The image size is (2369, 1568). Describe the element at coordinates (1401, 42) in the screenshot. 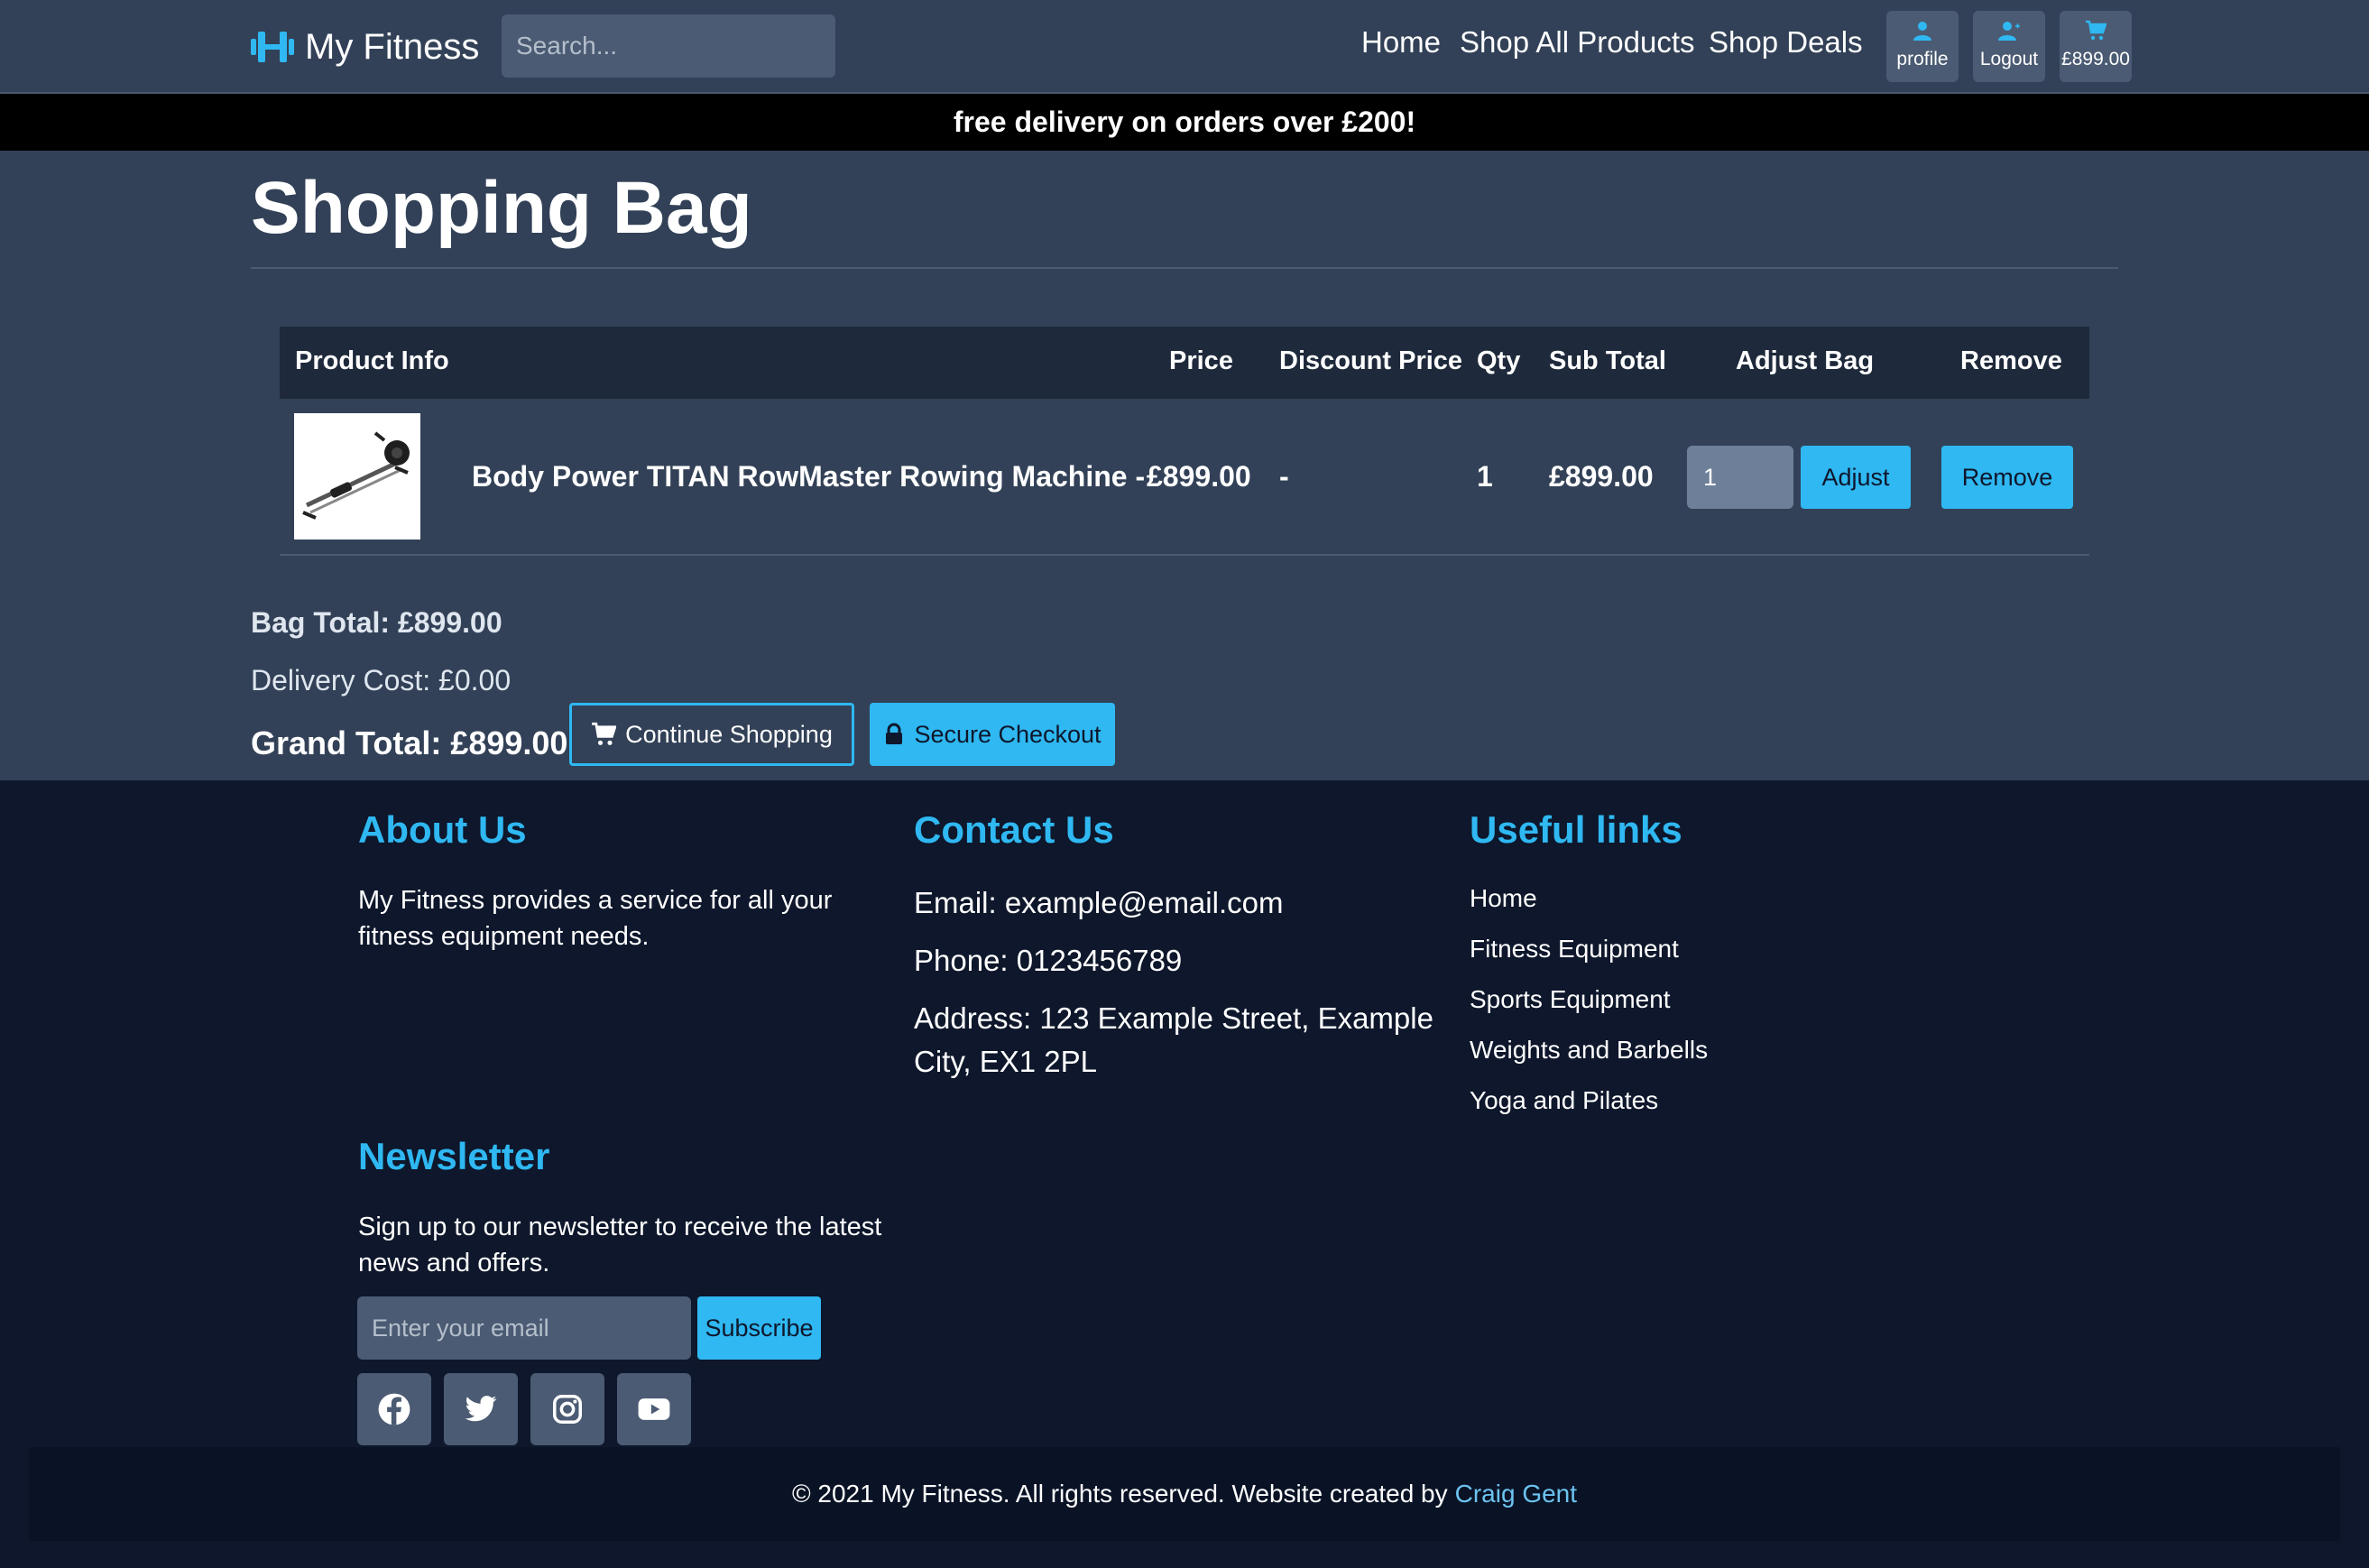

I see `nav-home: Home` at that location.